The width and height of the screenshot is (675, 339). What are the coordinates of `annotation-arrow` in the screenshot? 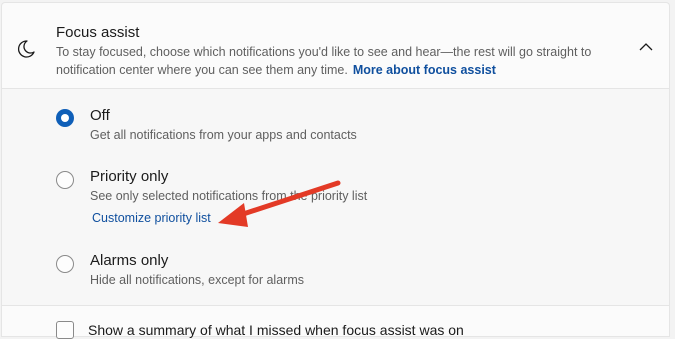 It's located at (279, 203).